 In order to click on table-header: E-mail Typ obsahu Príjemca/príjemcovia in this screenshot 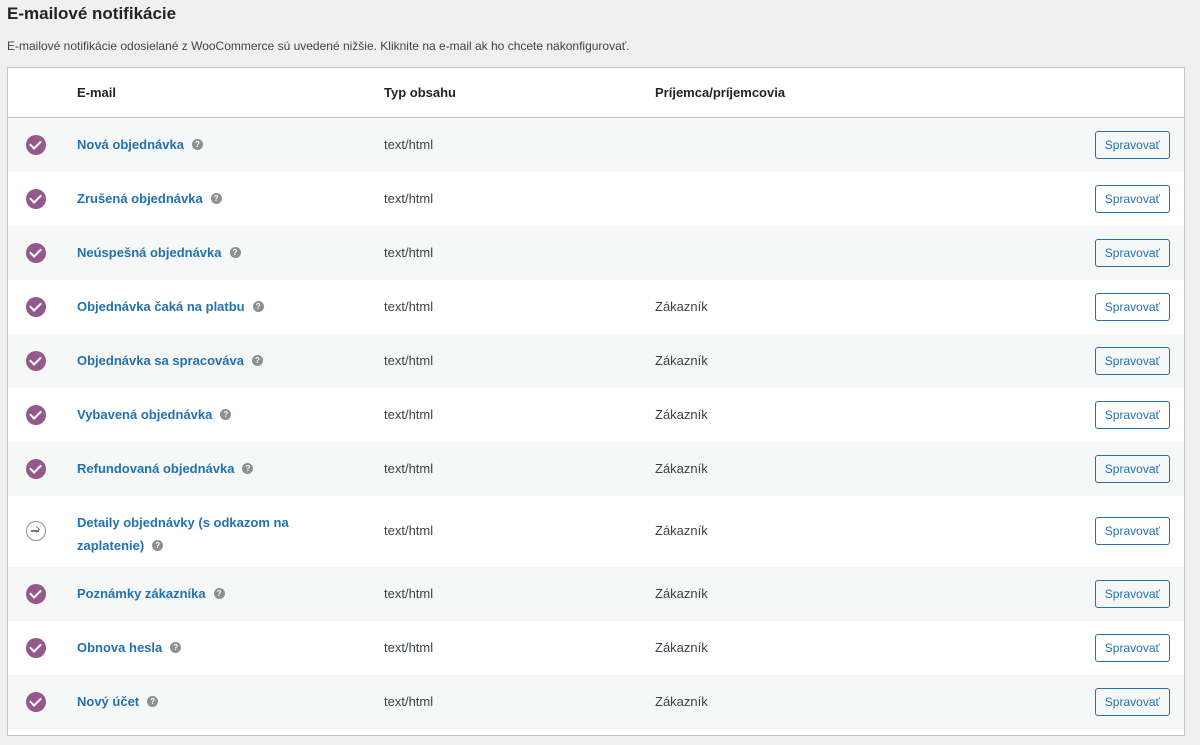, I will do `click(596, 93)`.